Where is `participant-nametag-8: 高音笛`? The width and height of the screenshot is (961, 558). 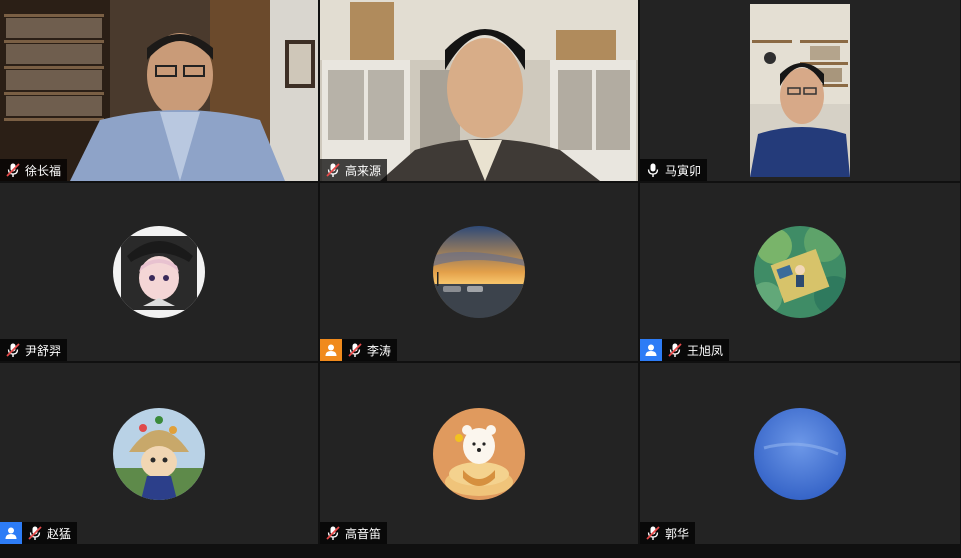
participant-nametag-8: 高音笛 is located at coordinates (354, 533).